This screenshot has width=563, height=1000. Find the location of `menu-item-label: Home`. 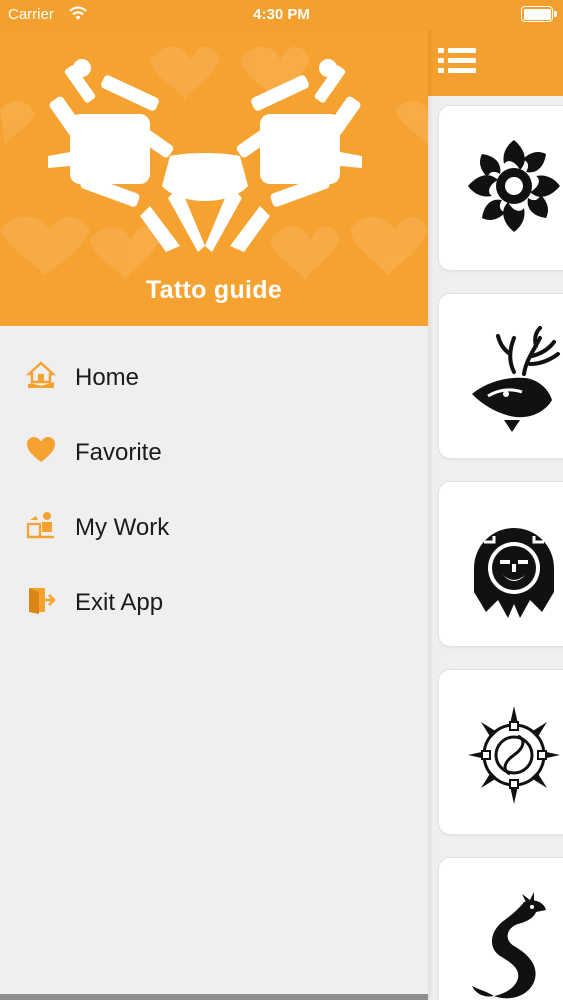

menu-item-label: Home is located at coordinates (107, 377).